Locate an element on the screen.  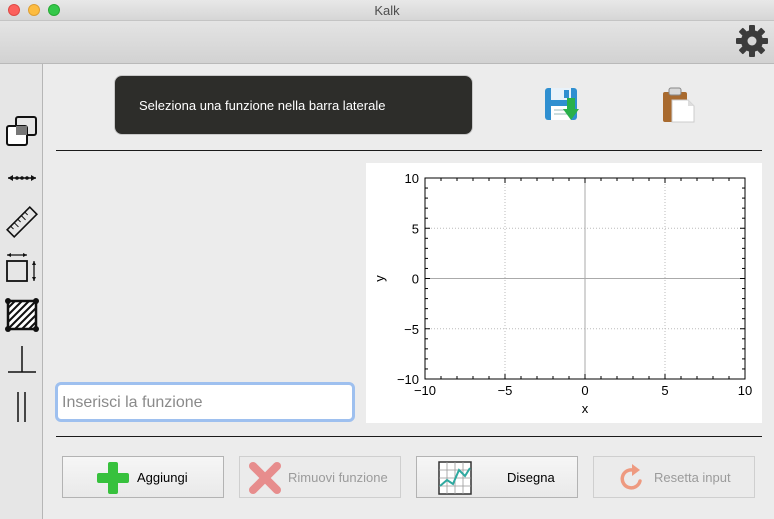
window-title: Kalk is located at coordinates (387, 10).